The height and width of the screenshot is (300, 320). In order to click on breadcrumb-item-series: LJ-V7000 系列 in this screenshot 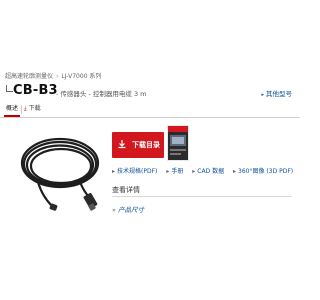, I will do `click(81, 76)`.